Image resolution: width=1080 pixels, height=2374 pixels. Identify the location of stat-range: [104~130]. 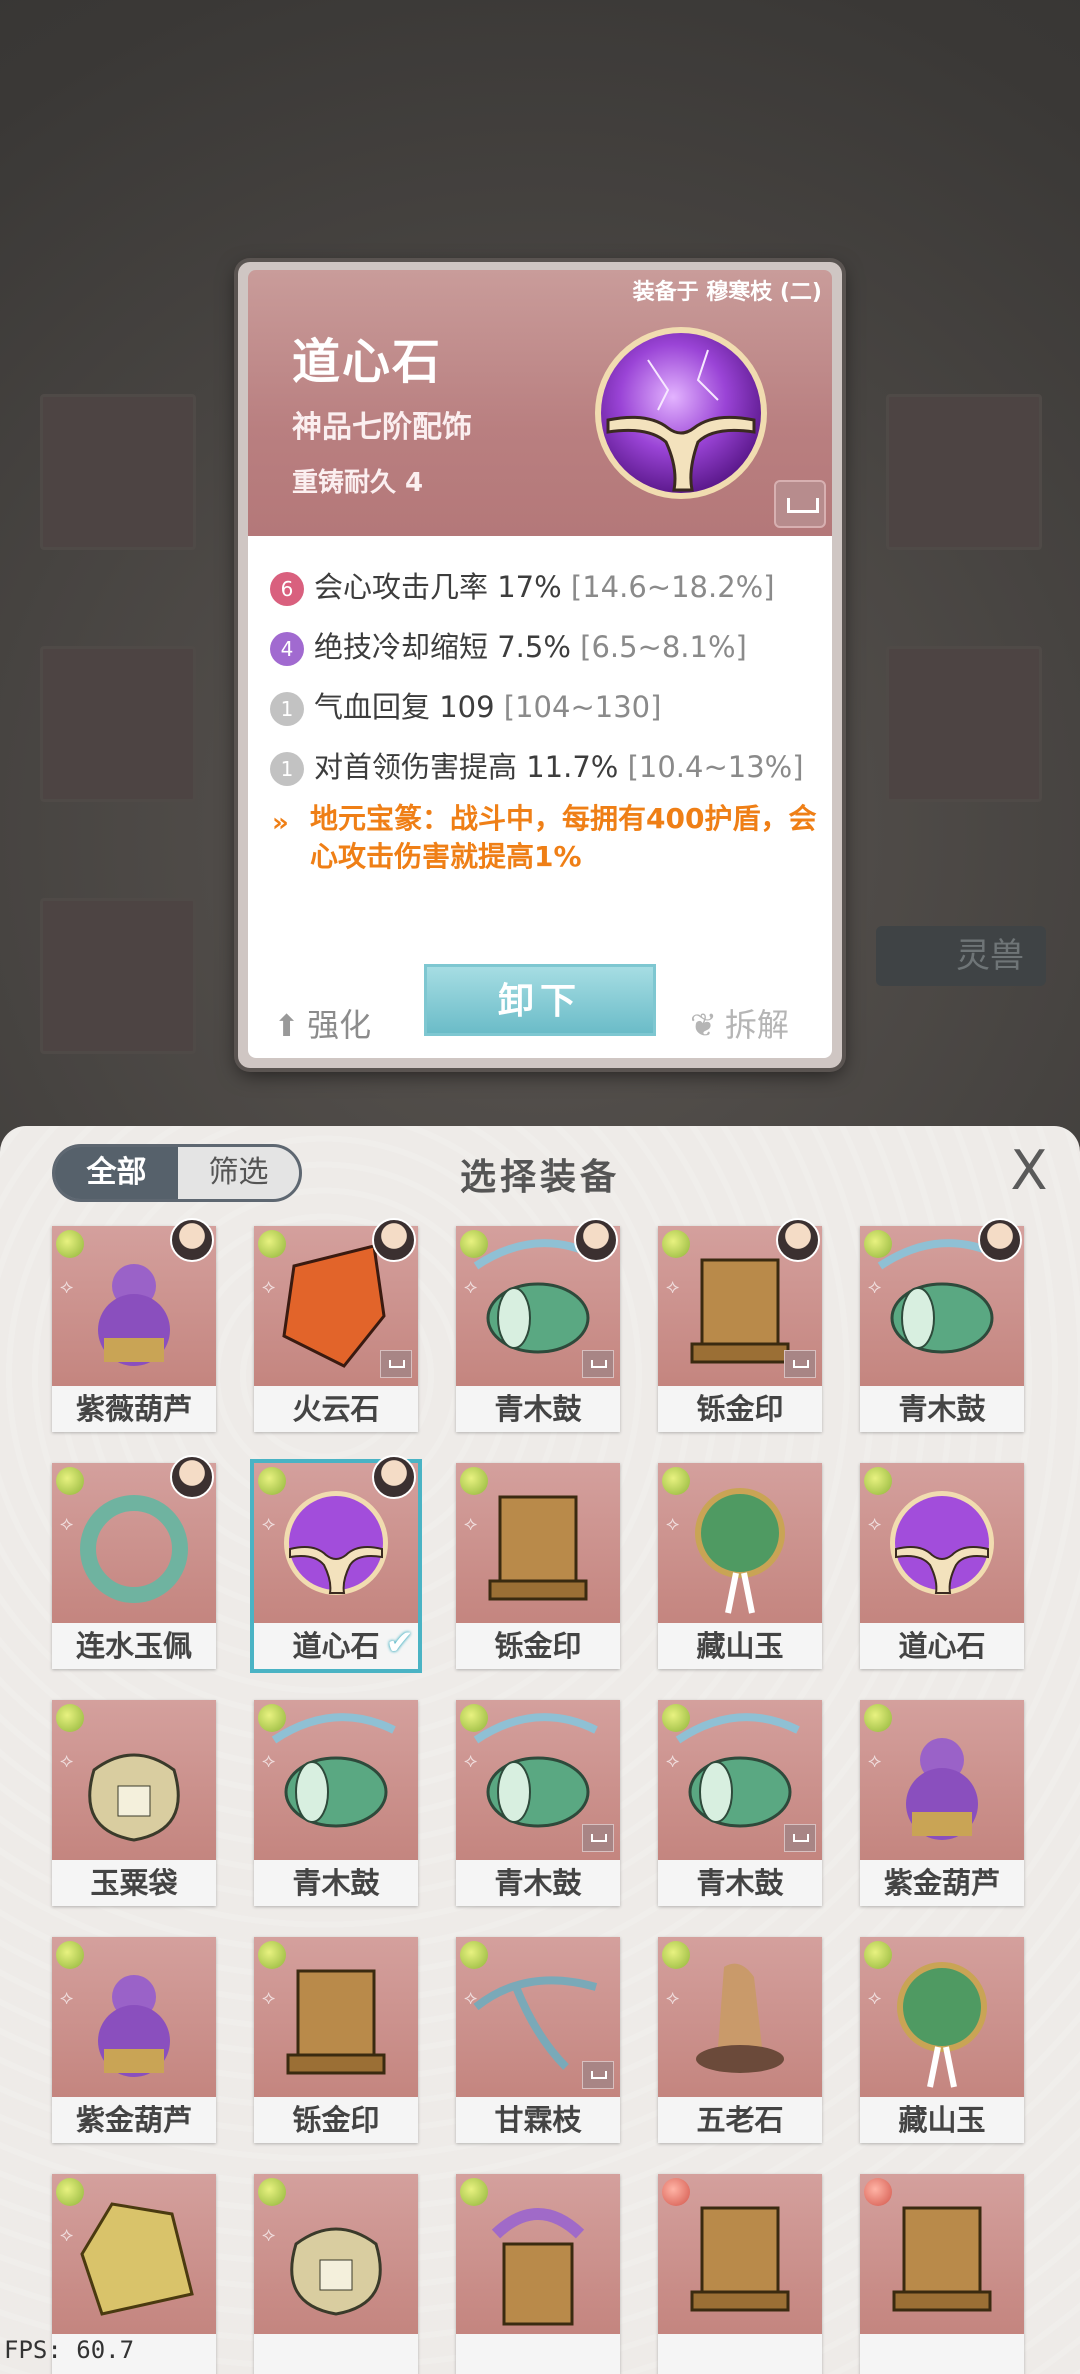
(582, 707).